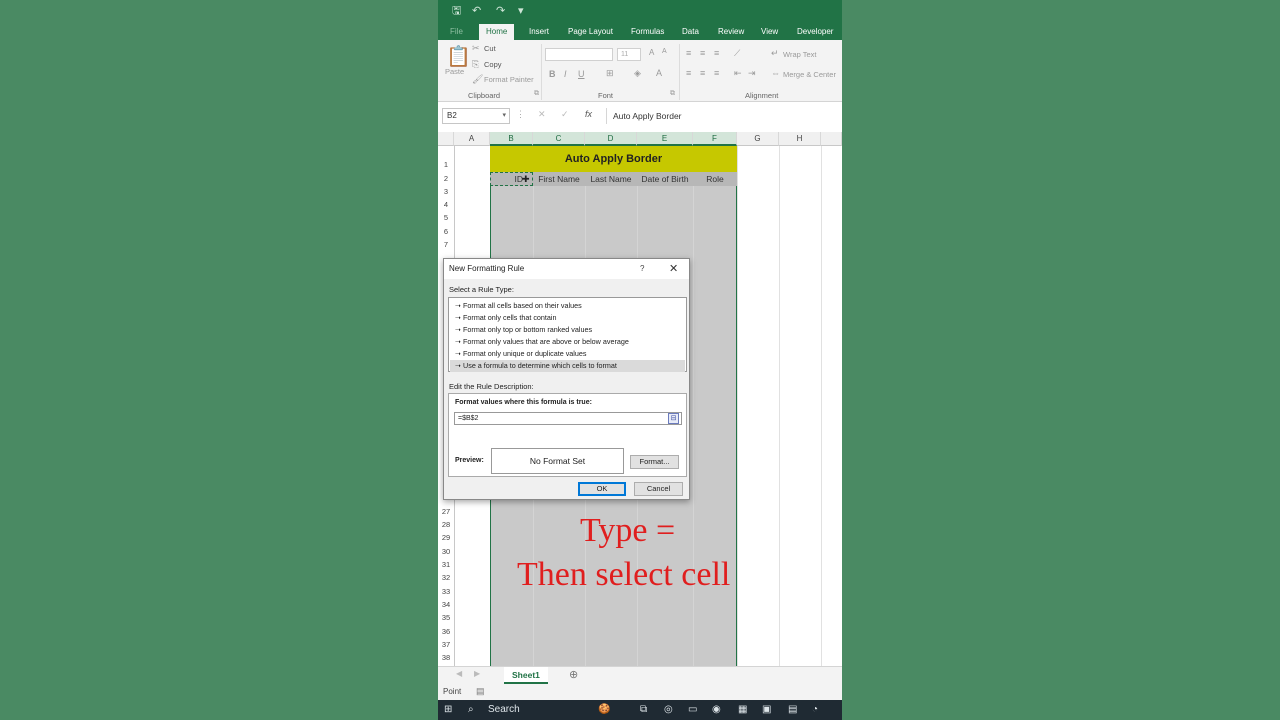  Describe the element at coordinates (702, 73) in the screenshot. I see `align-center-icon: ≡` at that location.